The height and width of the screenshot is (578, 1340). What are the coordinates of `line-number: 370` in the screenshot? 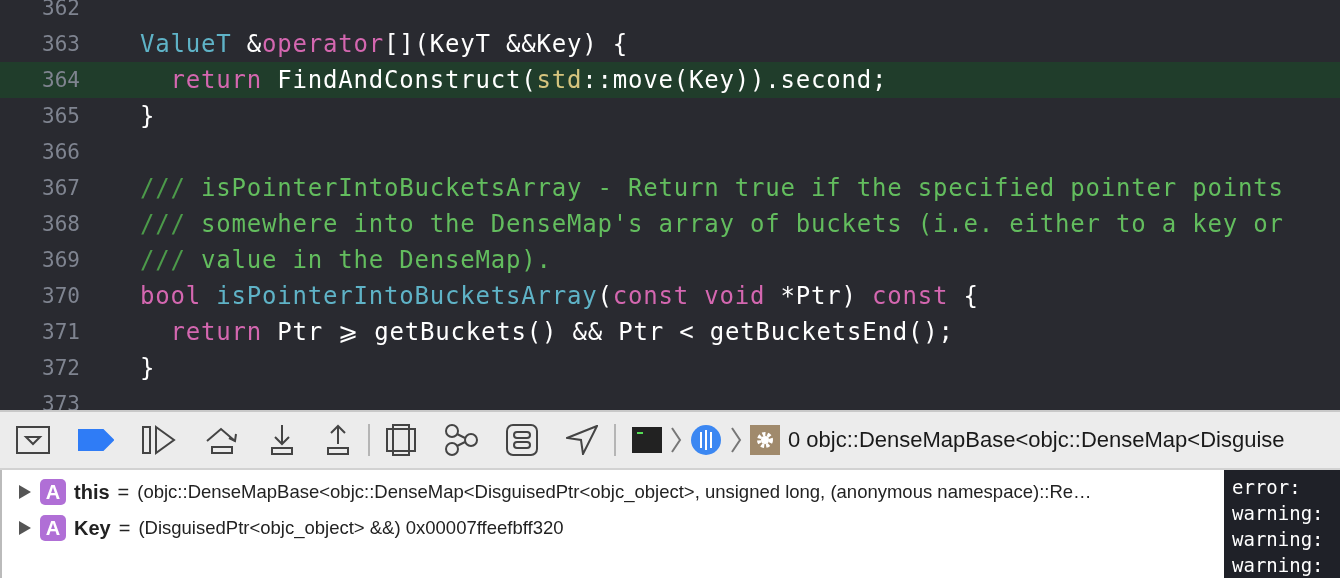 It's located at (60, 296).